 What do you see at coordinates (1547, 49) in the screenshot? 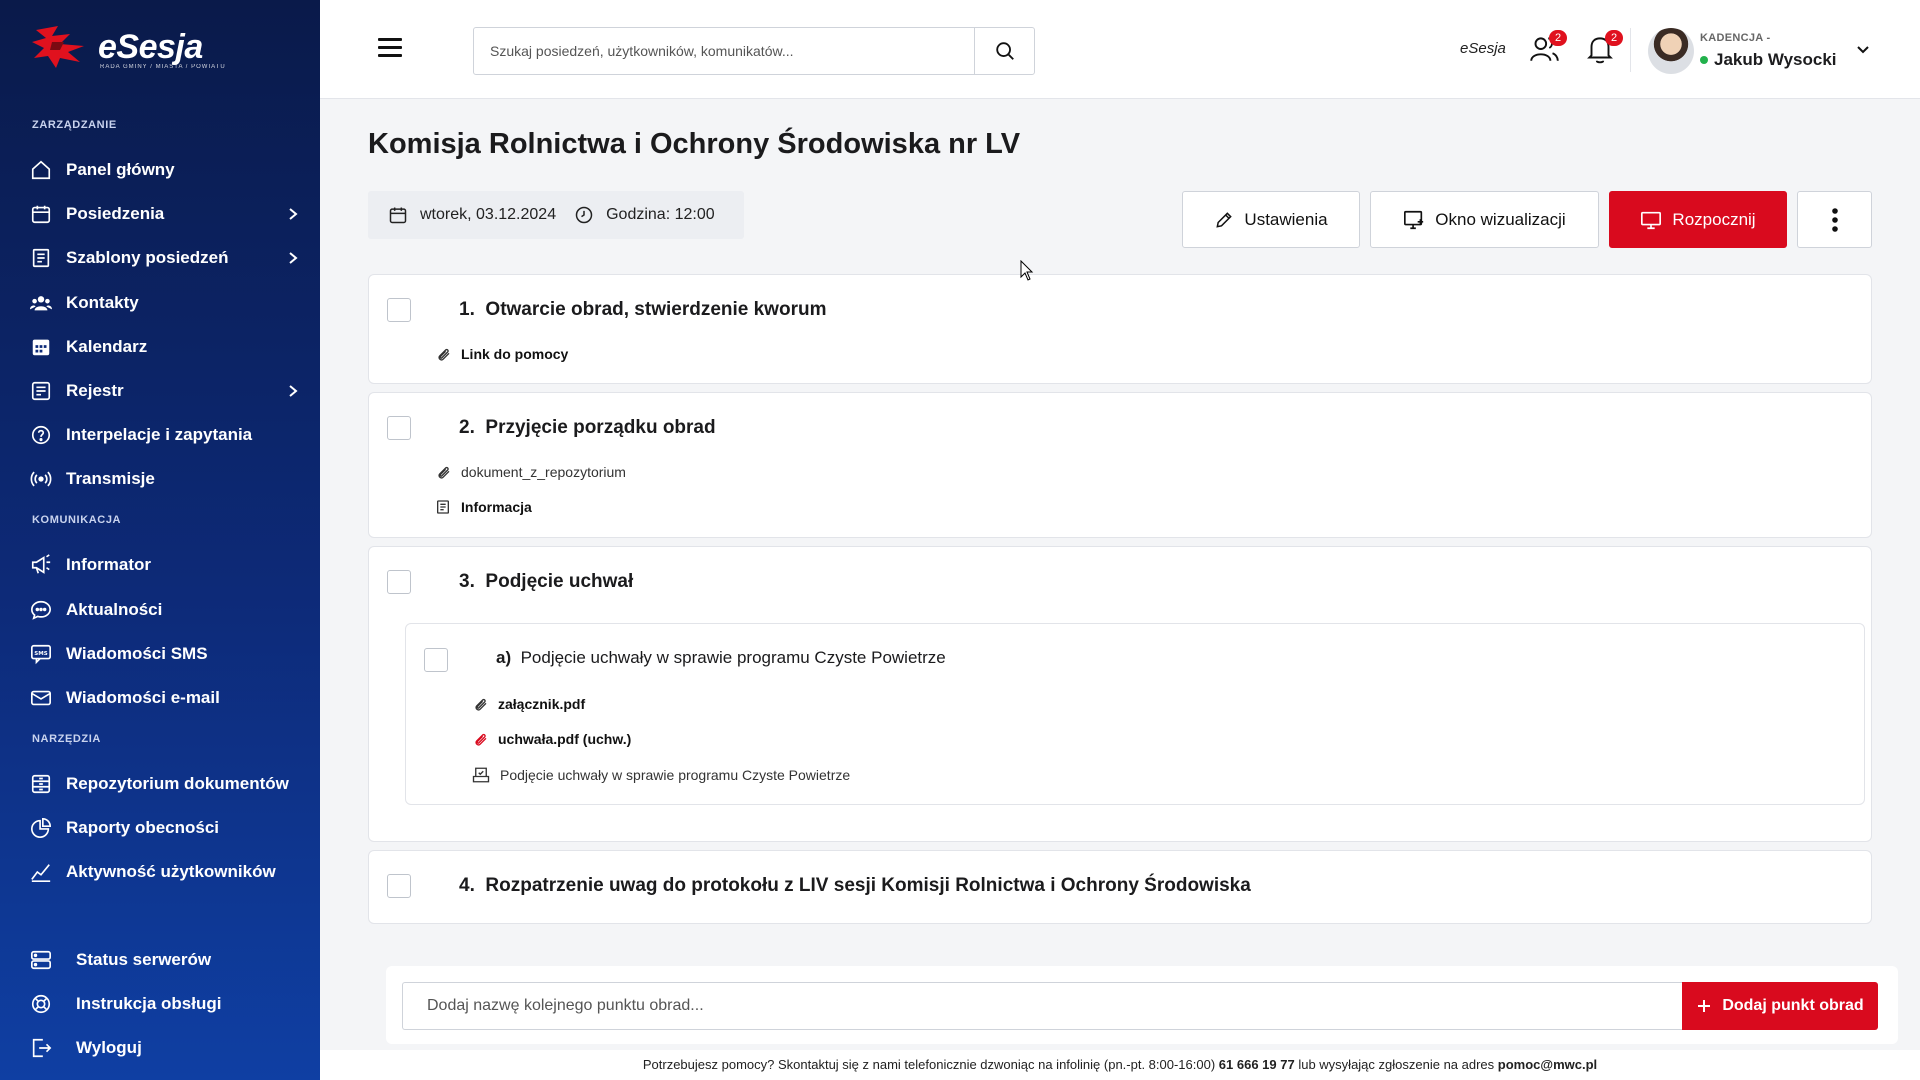
I see `users-button: 2` at bounding box center [1547, 49].